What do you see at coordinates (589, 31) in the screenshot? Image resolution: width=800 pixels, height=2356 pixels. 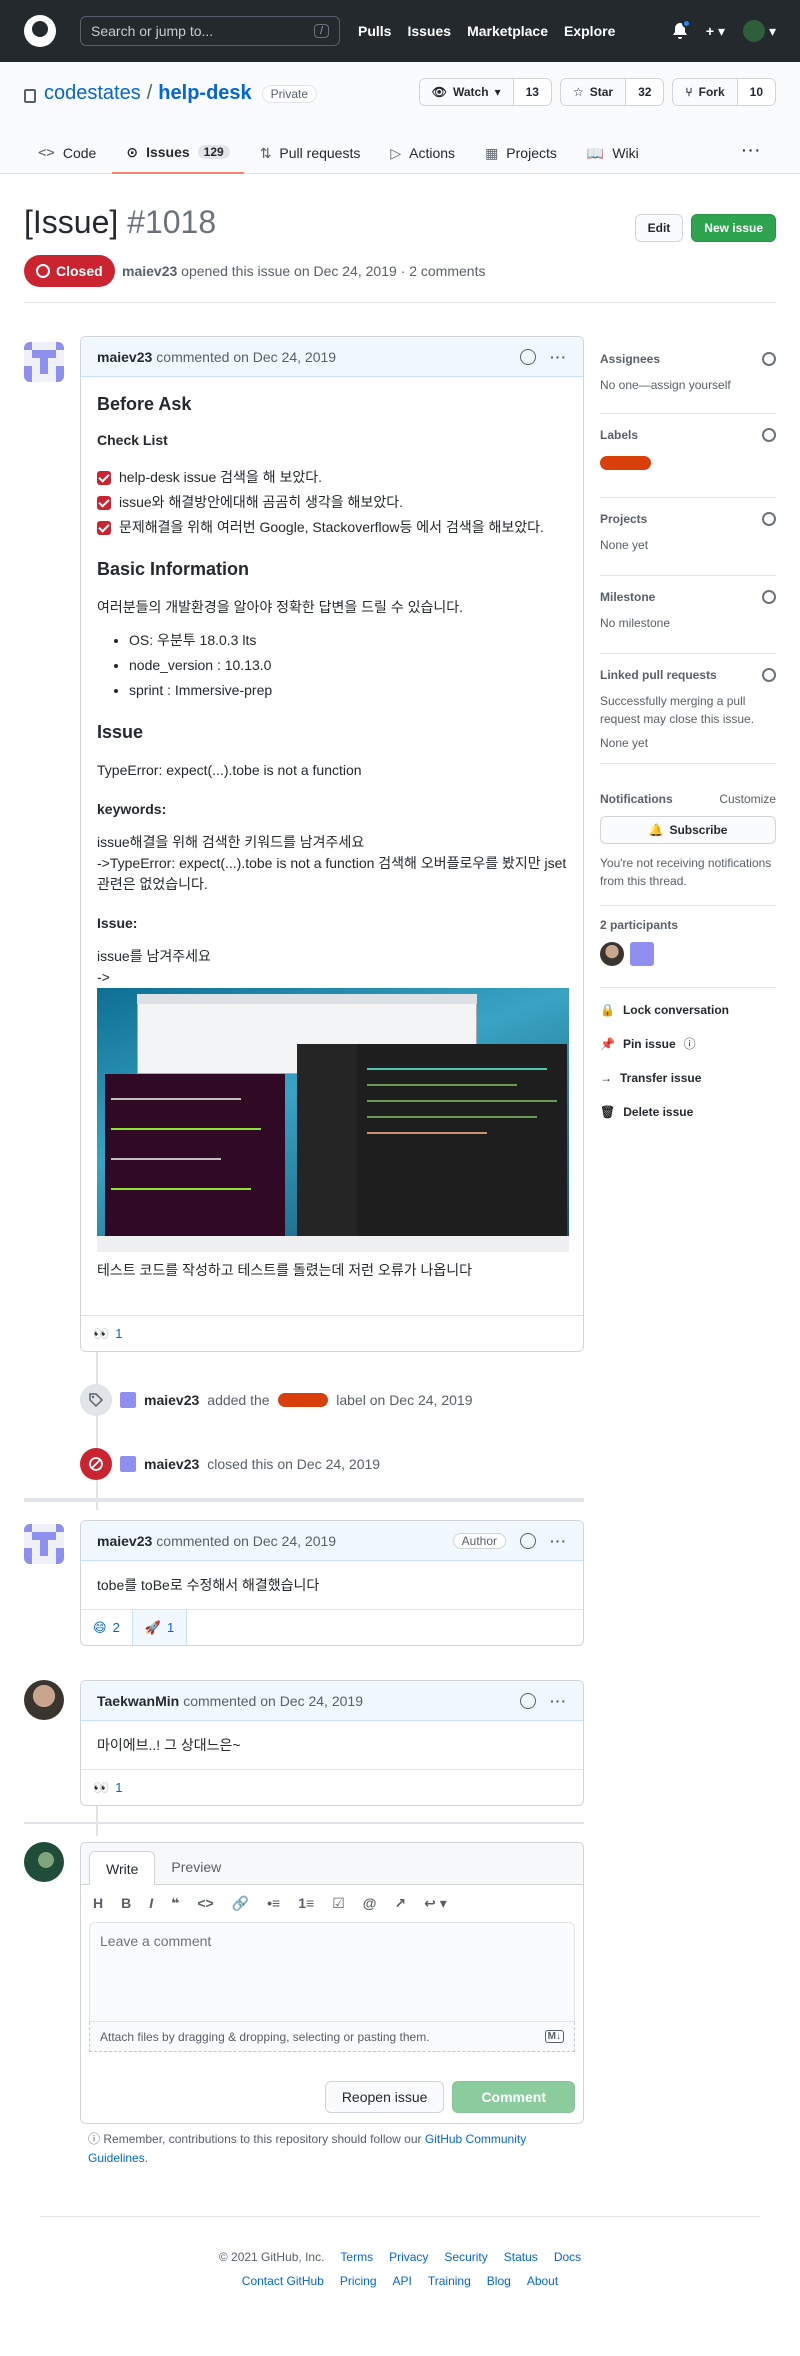 I see `nav-explore: Explore` at bounding box center [589, 31].